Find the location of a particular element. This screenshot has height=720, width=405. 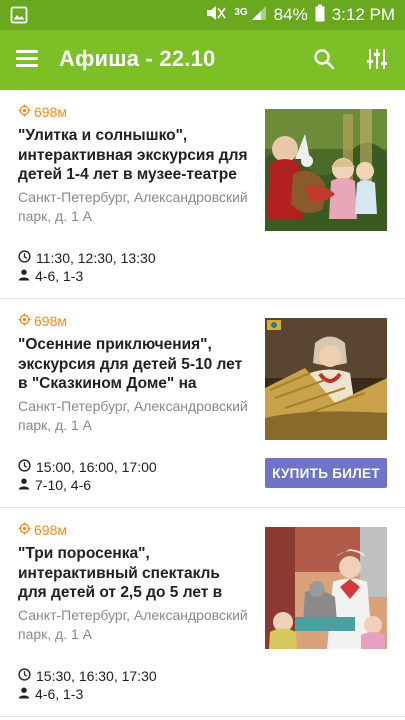

times-text: 11:30, 12:30, 13:30 is located at coordinates (96, 258).